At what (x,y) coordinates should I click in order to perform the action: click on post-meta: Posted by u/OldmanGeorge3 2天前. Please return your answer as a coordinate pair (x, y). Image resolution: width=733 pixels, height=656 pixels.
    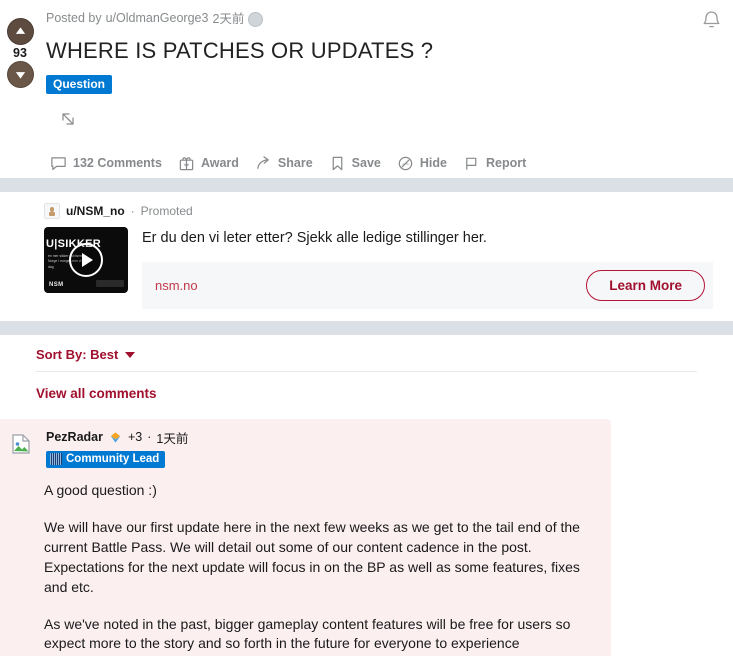
    Looking at the image, I should click on (374, 16).